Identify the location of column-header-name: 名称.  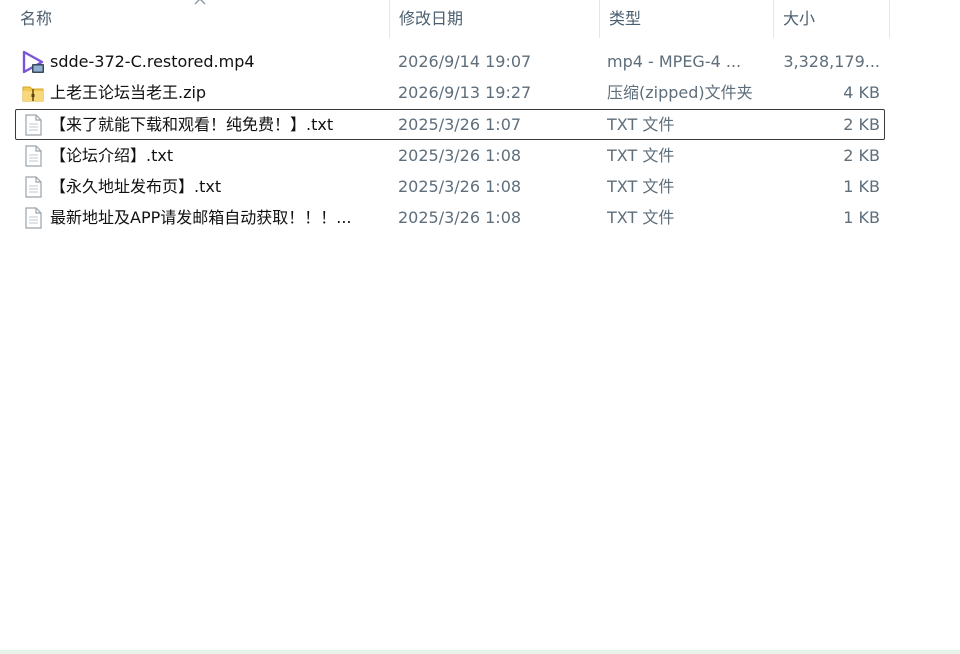
(199, 19).